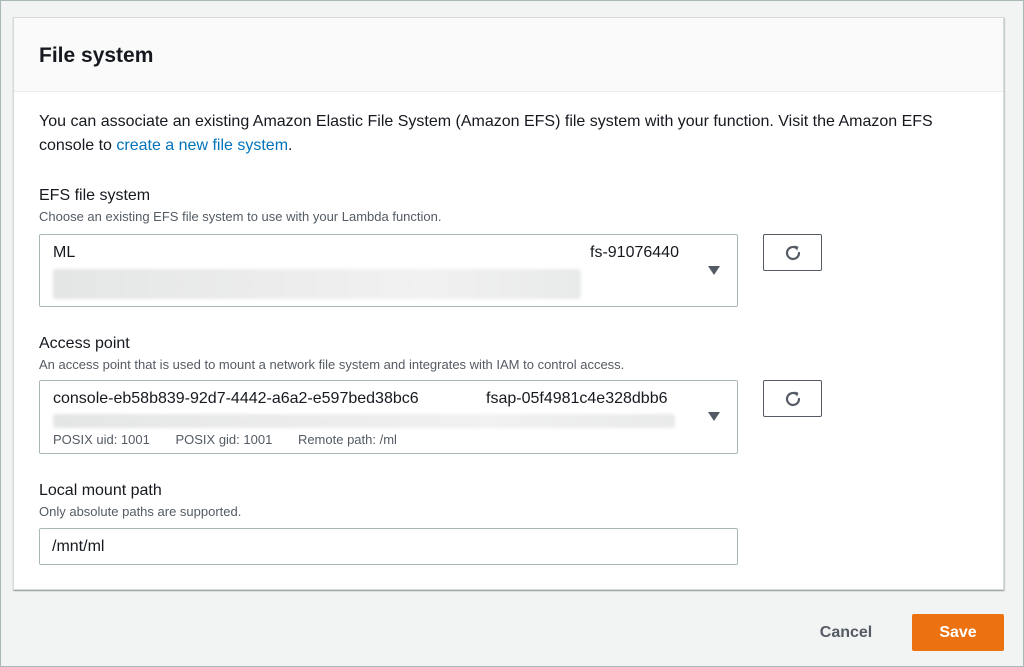 This screenshot has width=1024, height=667. What do you see at coordinates (958, 632) in the screenshot?
I see `save-button: Save` at bounding box center [958, 632].